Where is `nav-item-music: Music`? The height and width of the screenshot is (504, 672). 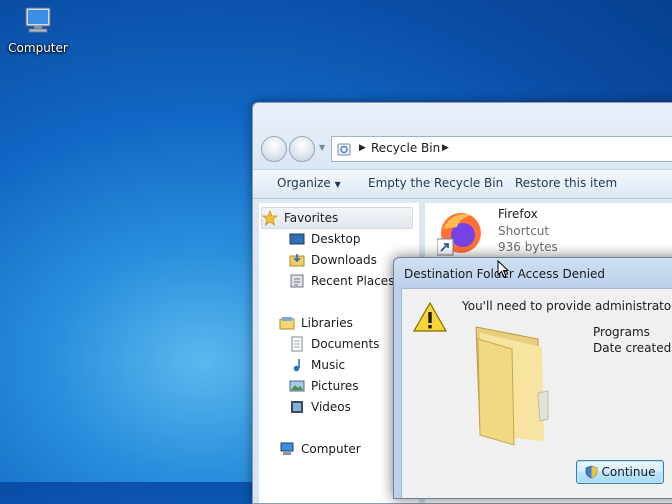 nav-item-music: Music is located at coordinates (317, 365).